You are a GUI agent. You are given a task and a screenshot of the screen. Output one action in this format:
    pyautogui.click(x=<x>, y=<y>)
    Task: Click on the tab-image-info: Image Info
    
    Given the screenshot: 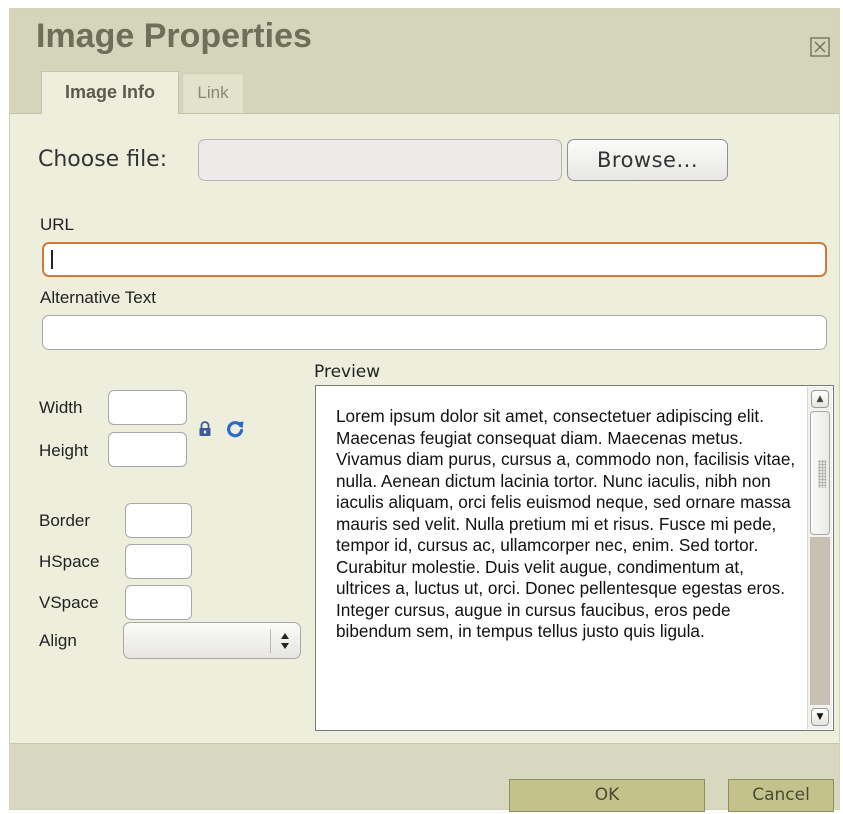 What is the action you would take?
    pyautogui.click(x=110, y=92)
    